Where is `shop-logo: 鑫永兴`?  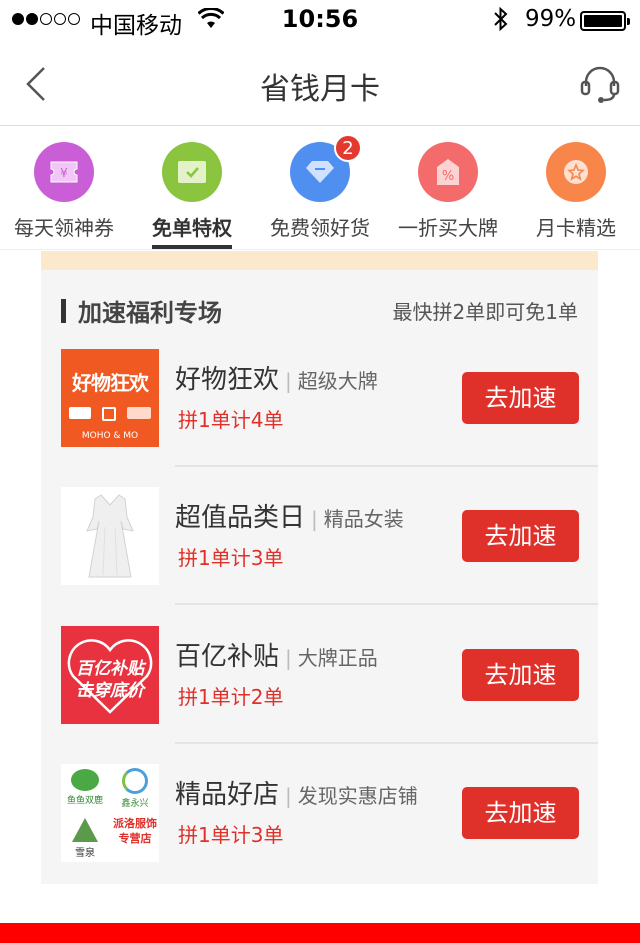 shop-logo: 鑫永兴 is located at coordinates (135, 788).